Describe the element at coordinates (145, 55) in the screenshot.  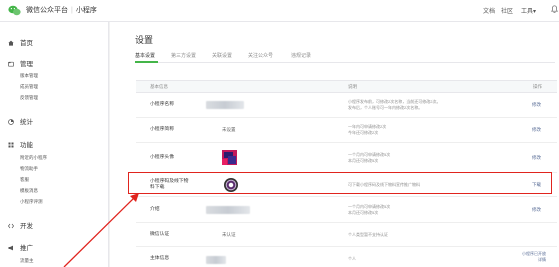
I see `tab-basic: 基本设置` at that location.